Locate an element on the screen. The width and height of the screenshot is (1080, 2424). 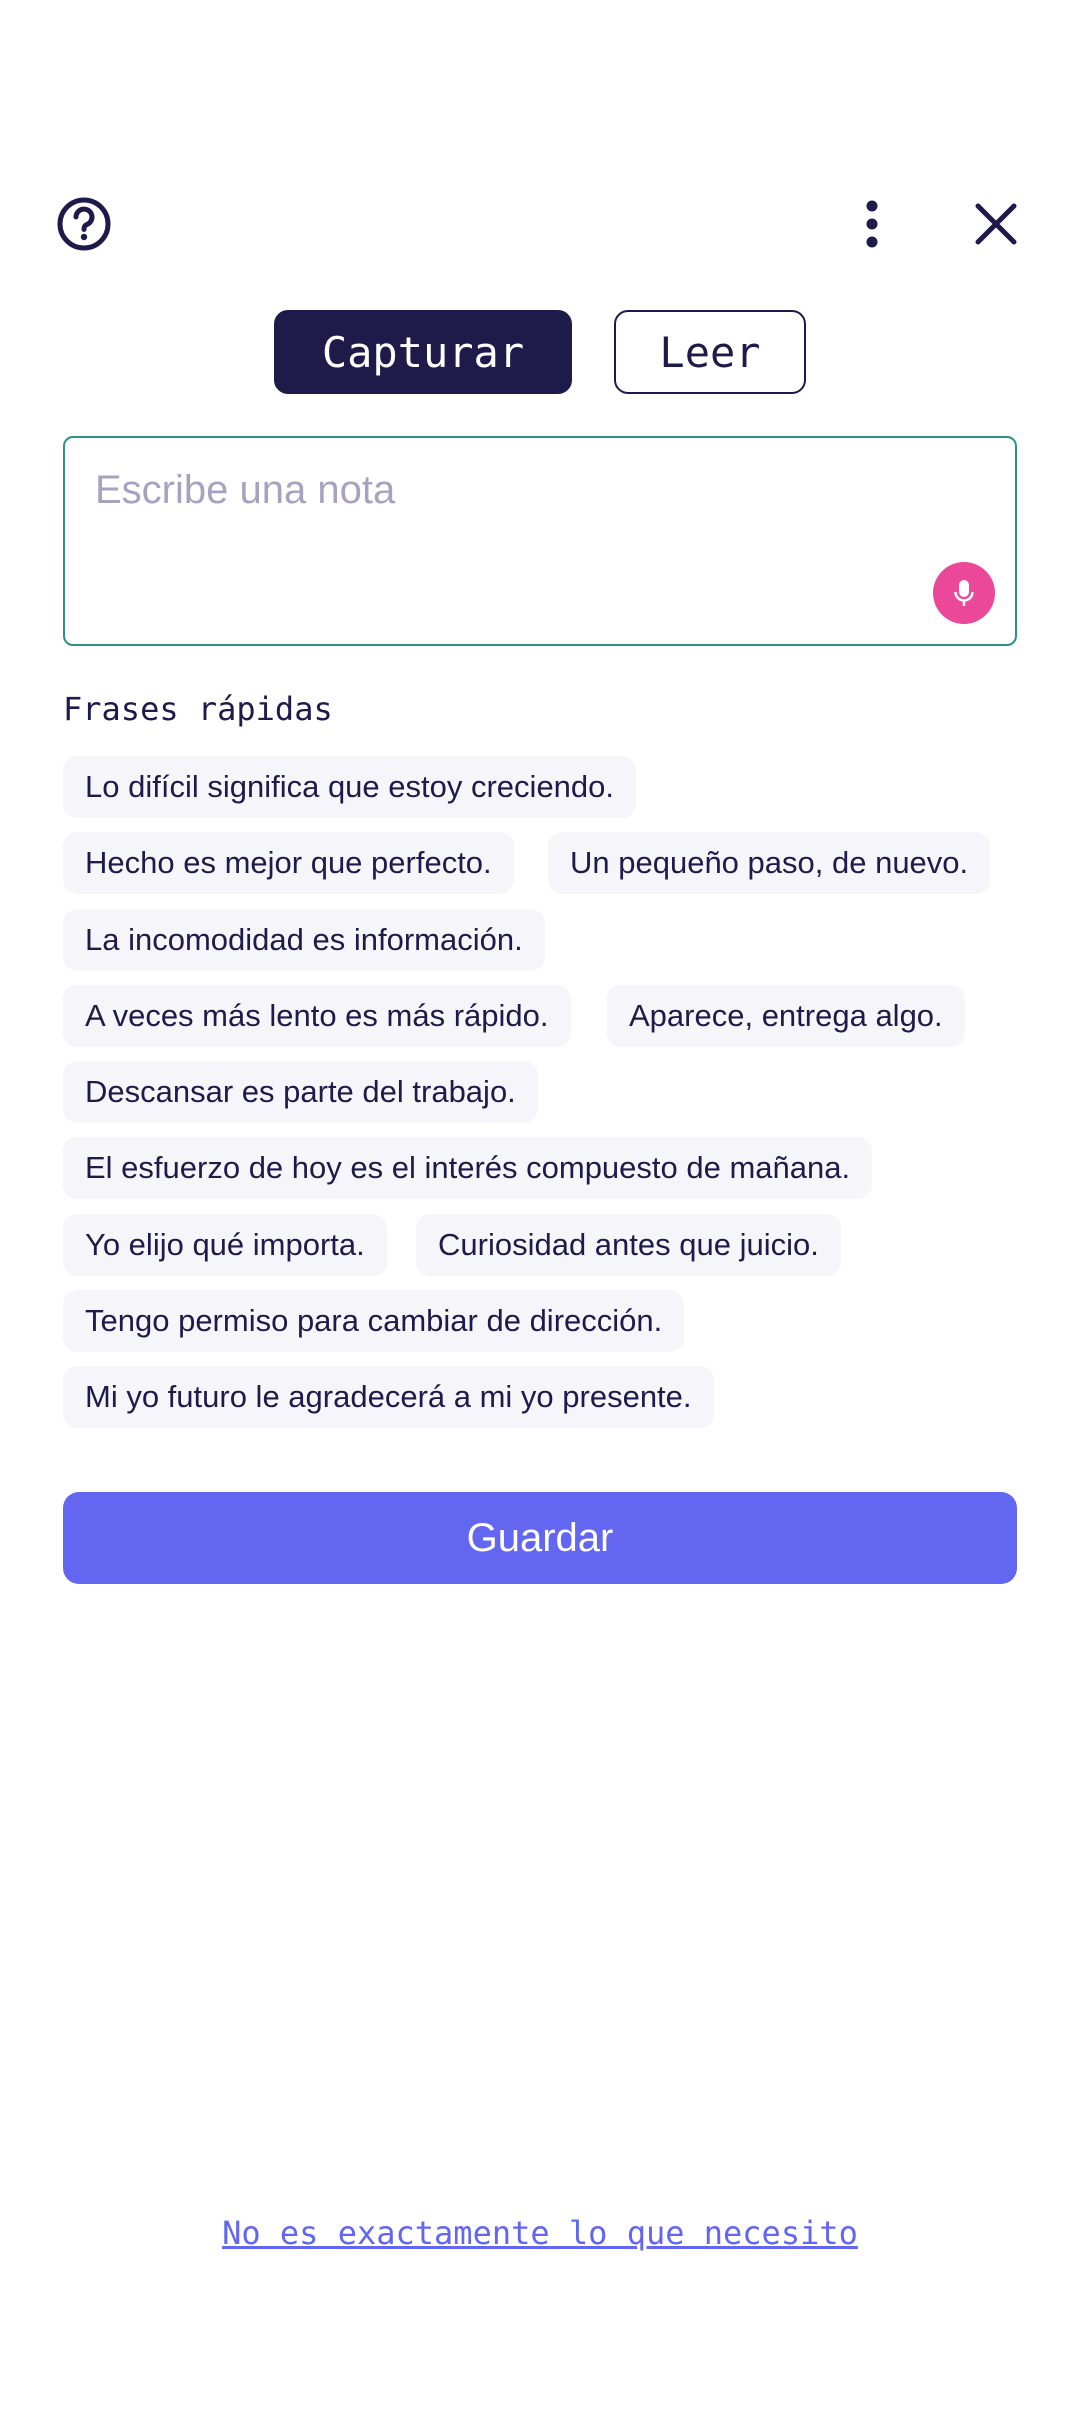
phrase-chip: Hecho es mejor que perfecto. is located at coordinates (288, 863).